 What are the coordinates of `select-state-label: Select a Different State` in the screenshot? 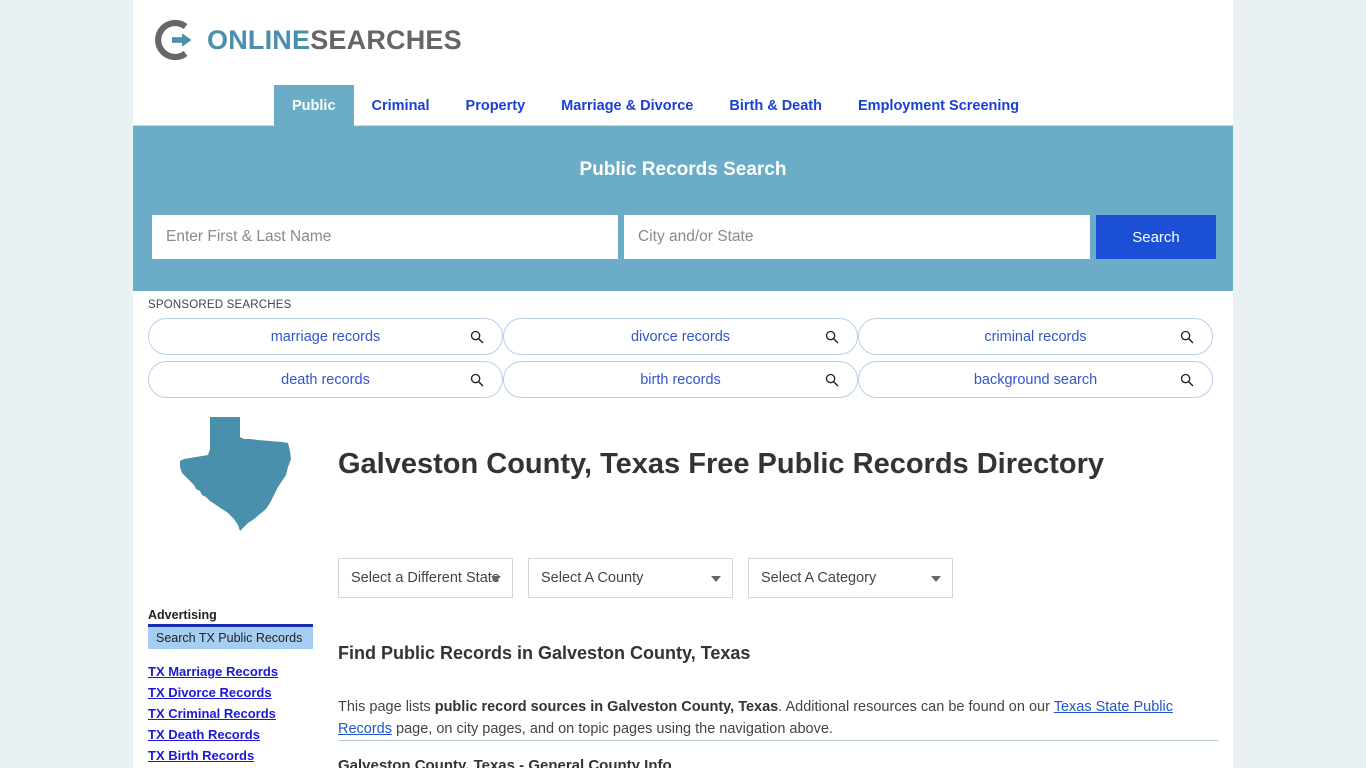 It's located at (425, 578).